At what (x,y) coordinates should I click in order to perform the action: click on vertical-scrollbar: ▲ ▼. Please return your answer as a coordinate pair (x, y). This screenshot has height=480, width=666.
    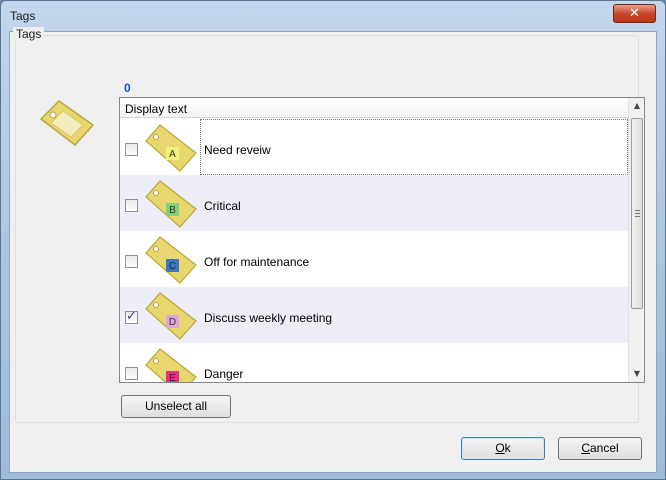
    Looking at the image, I should click on (636, 240).